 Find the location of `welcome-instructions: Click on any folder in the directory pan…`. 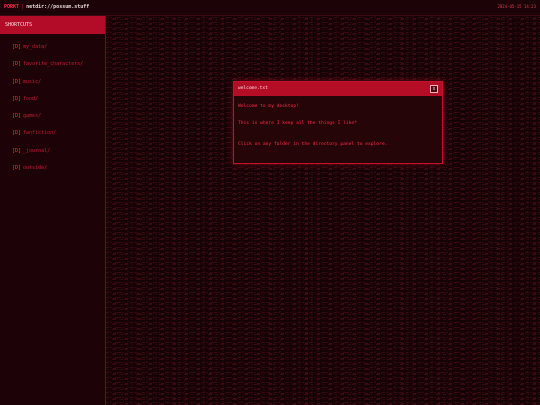

welcome-instructions: Click on any folder in the directory pan… is located at coordinates (313, 144).